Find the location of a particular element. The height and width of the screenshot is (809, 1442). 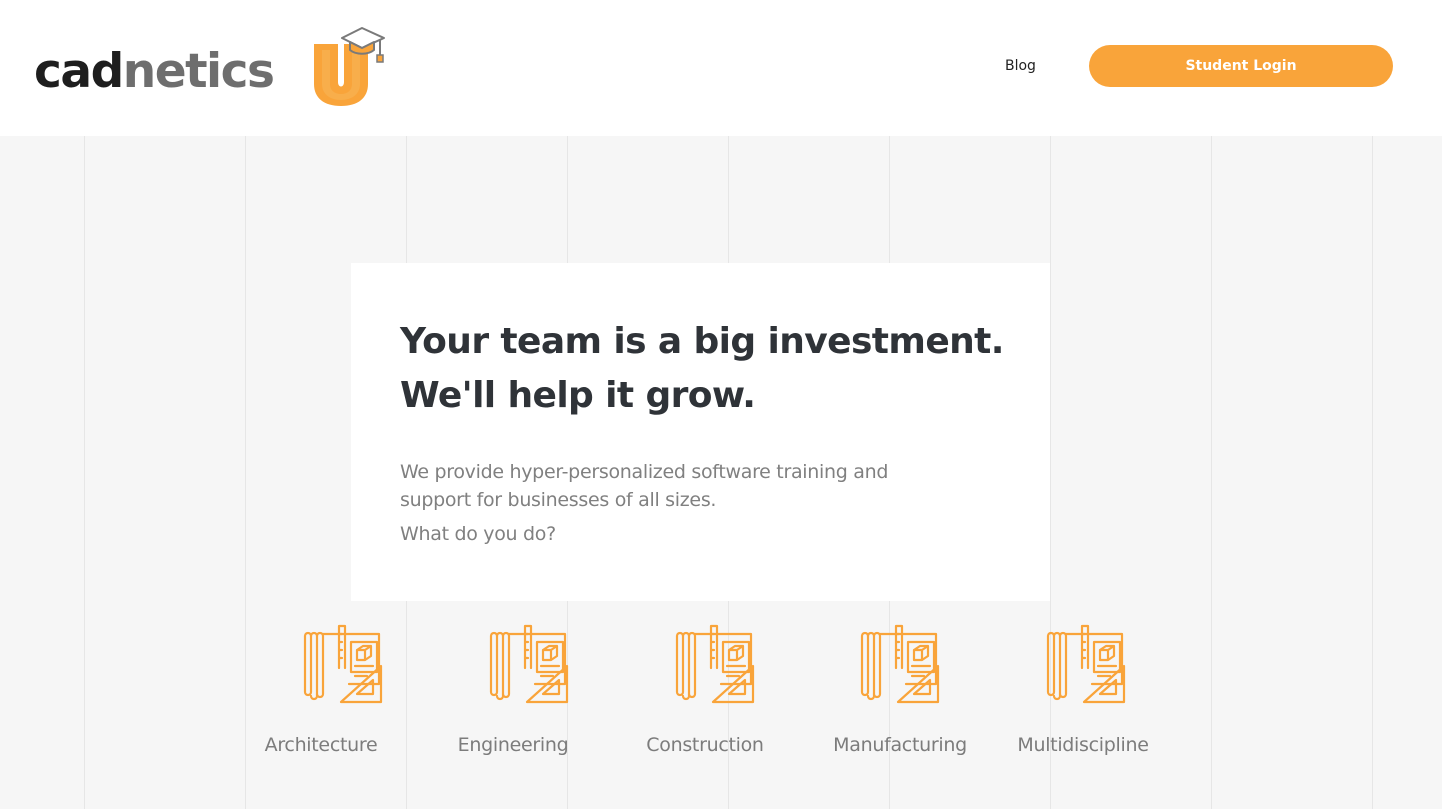

industry-construction: Construction is located at coordinates (705, 690).